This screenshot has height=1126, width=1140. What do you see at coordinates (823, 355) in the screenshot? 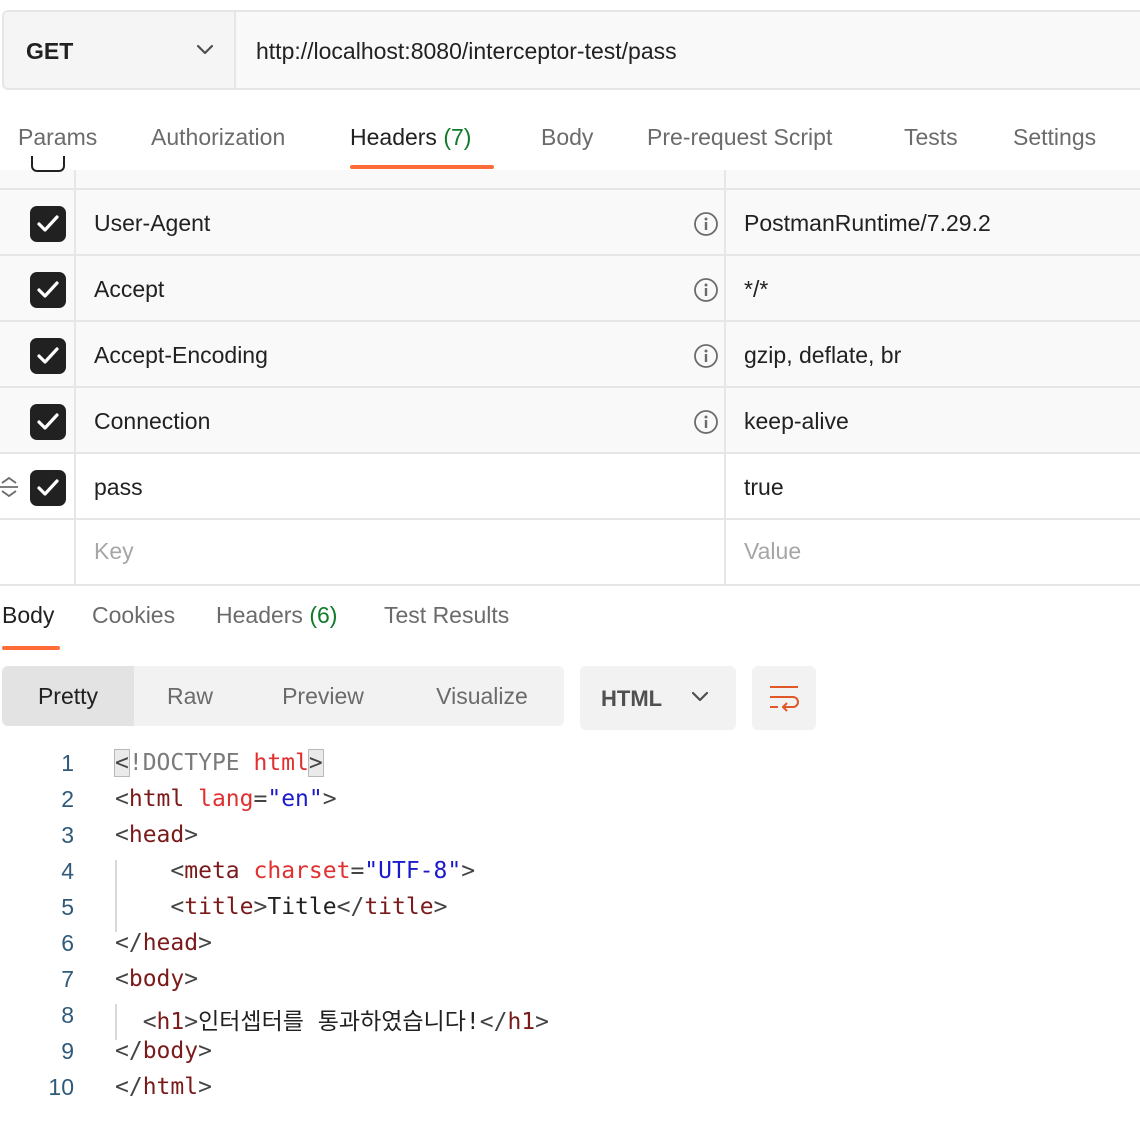
I see `header-value: gzip, deflate, br` at bounding box center [823, 355].